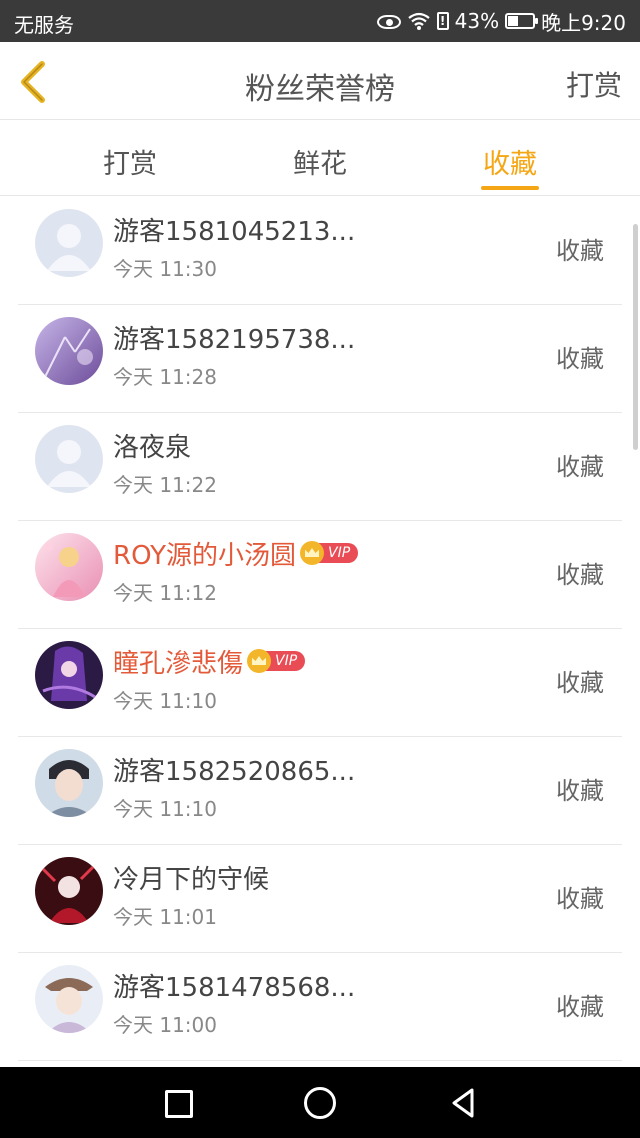  I want to click on scrollbar, so click(635, 337).